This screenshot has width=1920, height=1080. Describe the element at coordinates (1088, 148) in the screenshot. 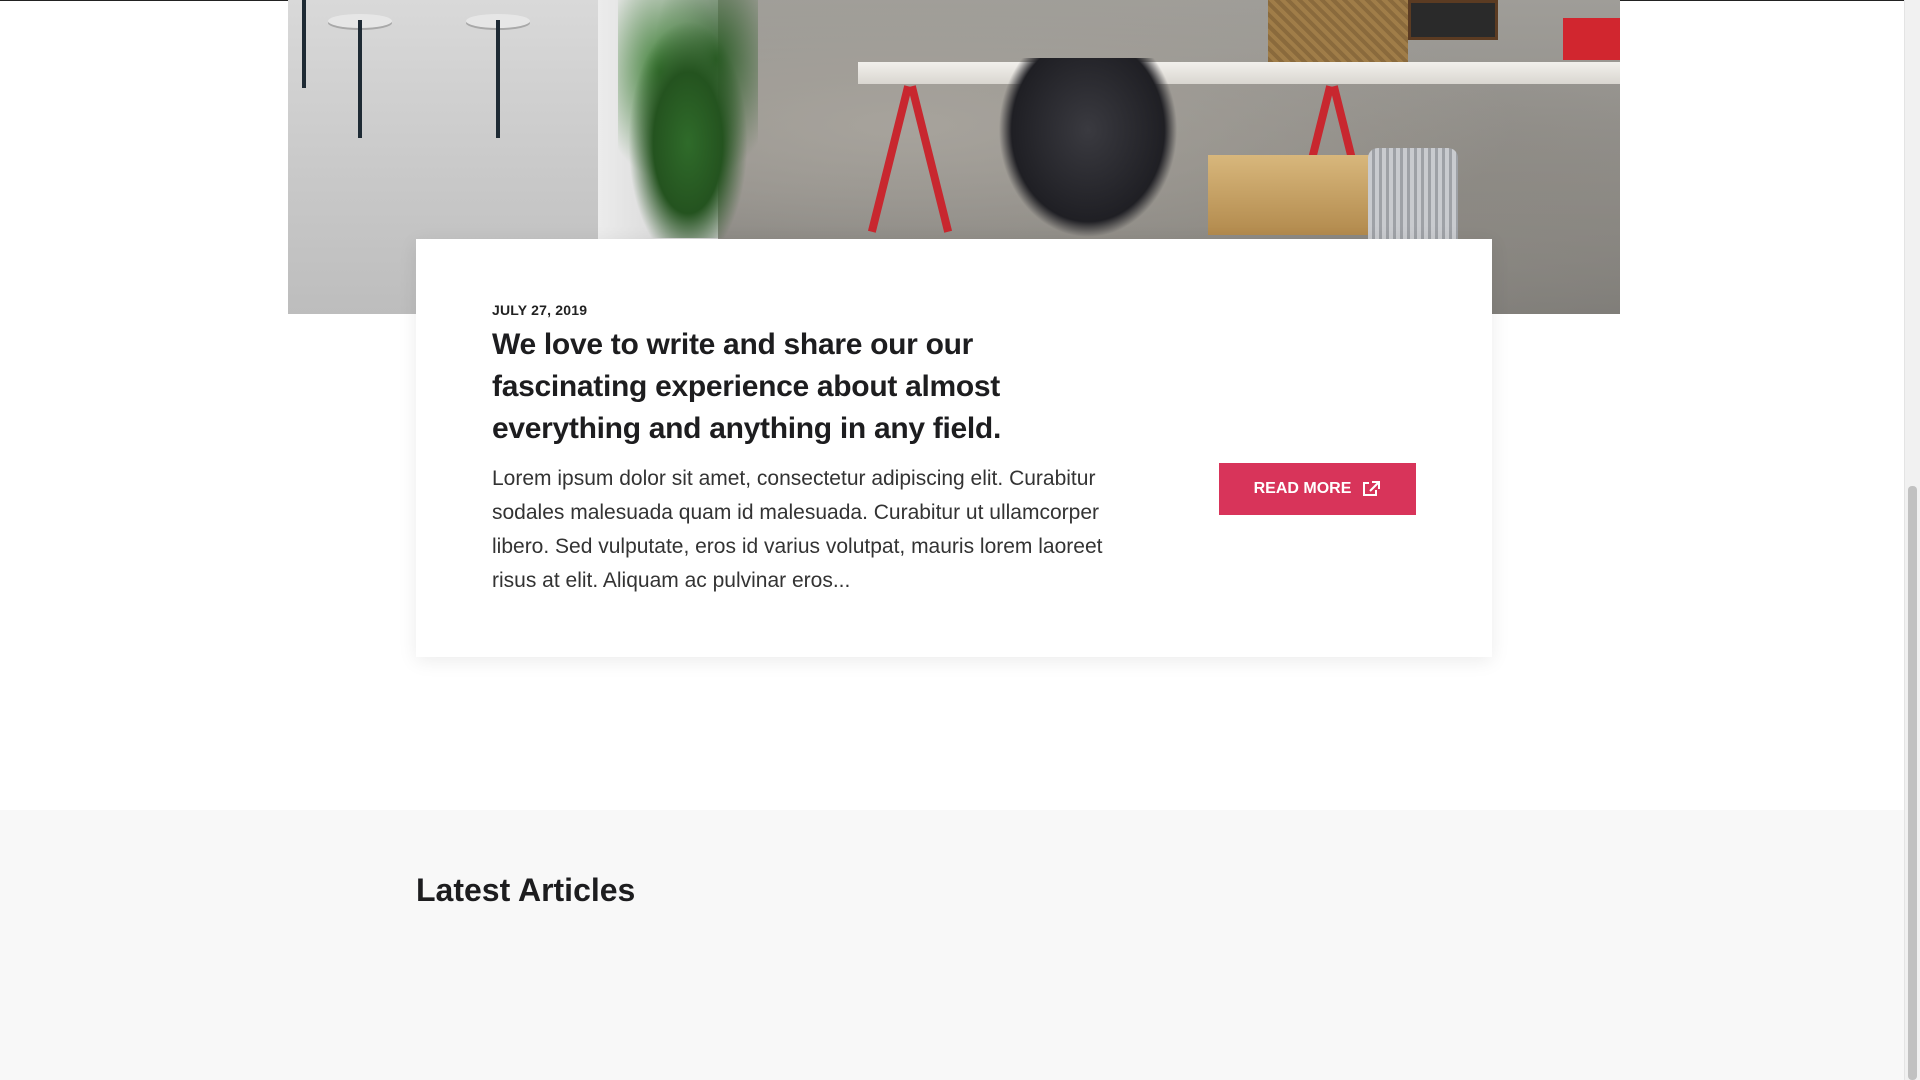

I see `image-chair` at that location.